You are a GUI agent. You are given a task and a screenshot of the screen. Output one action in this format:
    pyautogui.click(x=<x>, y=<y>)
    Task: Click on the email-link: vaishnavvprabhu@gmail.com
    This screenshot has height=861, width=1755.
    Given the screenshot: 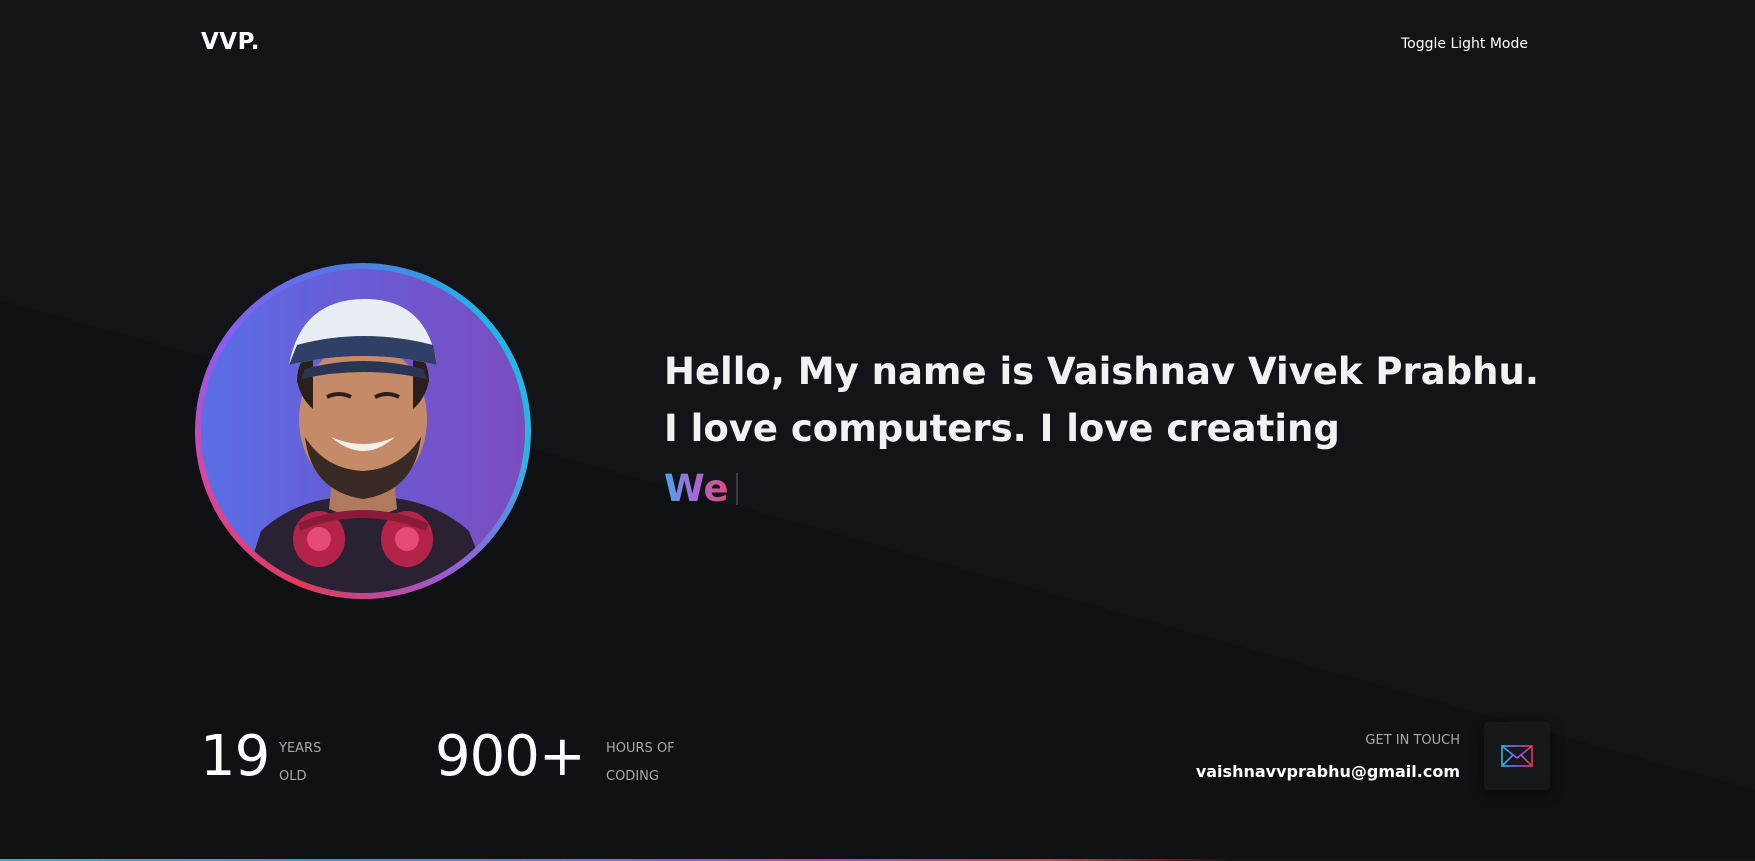 What is the action you would take?
    pyautogui.click(x=1328, y=771)
    